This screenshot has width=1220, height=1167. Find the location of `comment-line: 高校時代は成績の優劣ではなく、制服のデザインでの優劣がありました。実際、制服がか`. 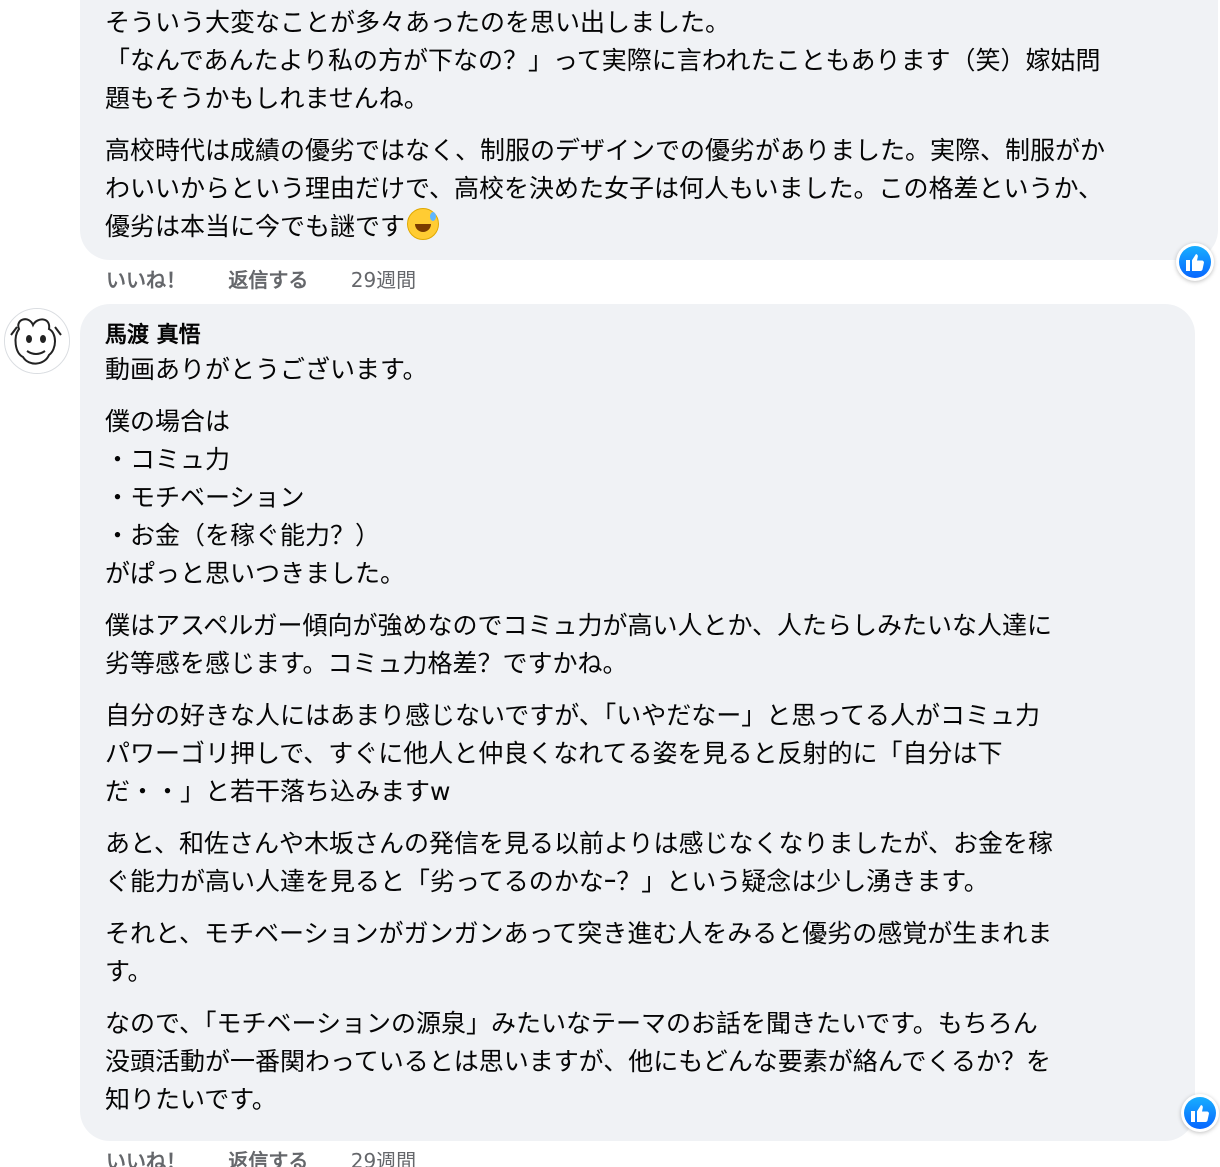

comment-line: 高校時代は成績の優劣ではなく、制服のデザインでの優劣がありました。実際、制服がか is located at coordinates (605, 150).